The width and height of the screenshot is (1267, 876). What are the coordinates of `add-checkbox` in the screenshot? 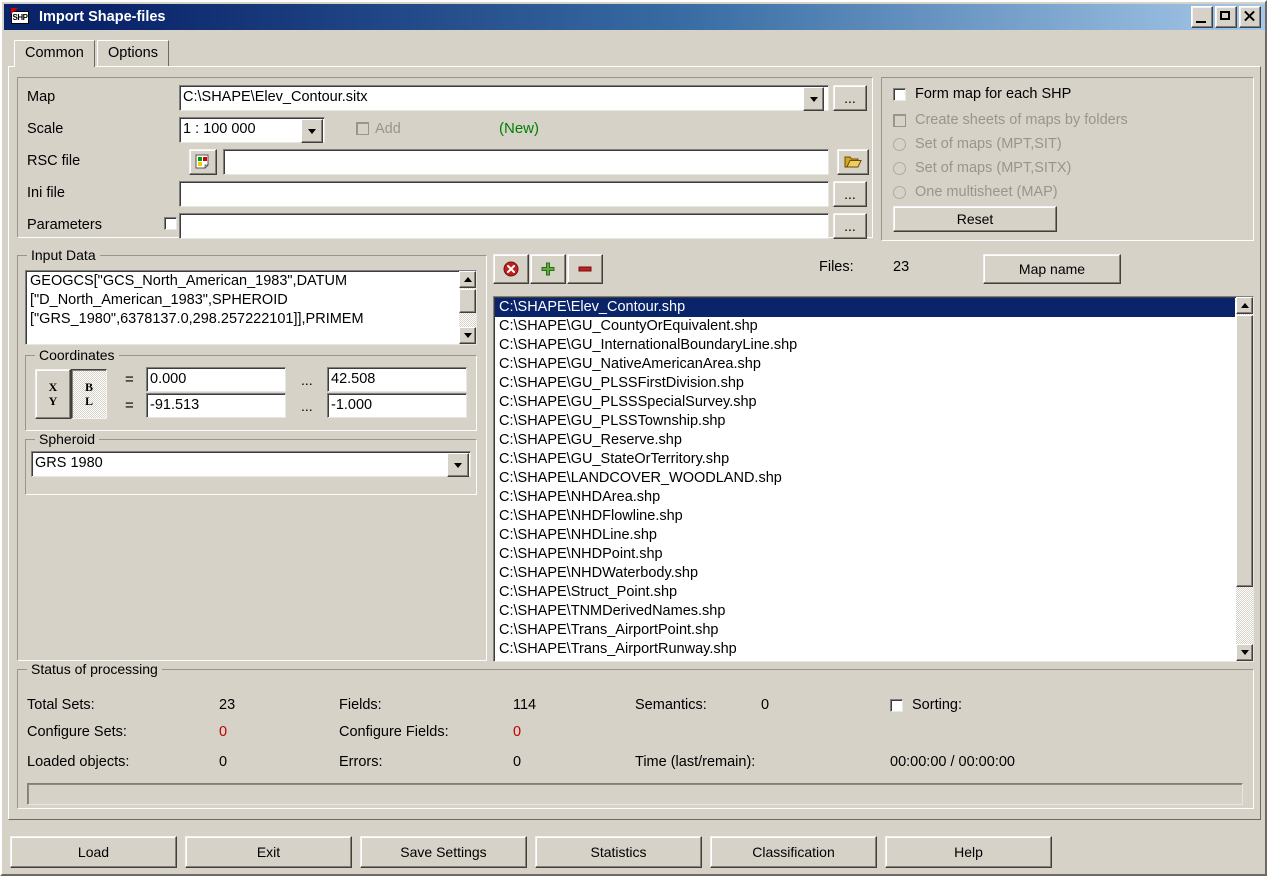 It's located at (362, 130).